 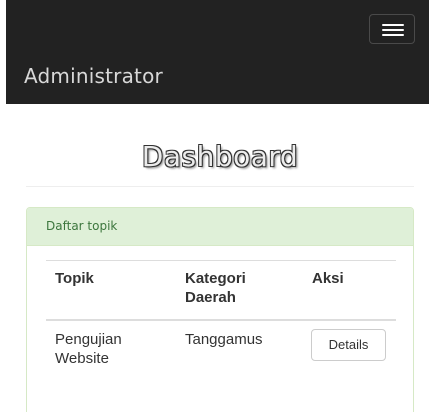 What do you see at coordinates (224, 339) in the screenshot?
I see `cell-kategori-daerah: Tanggamus` at bounding box center [224, 339].